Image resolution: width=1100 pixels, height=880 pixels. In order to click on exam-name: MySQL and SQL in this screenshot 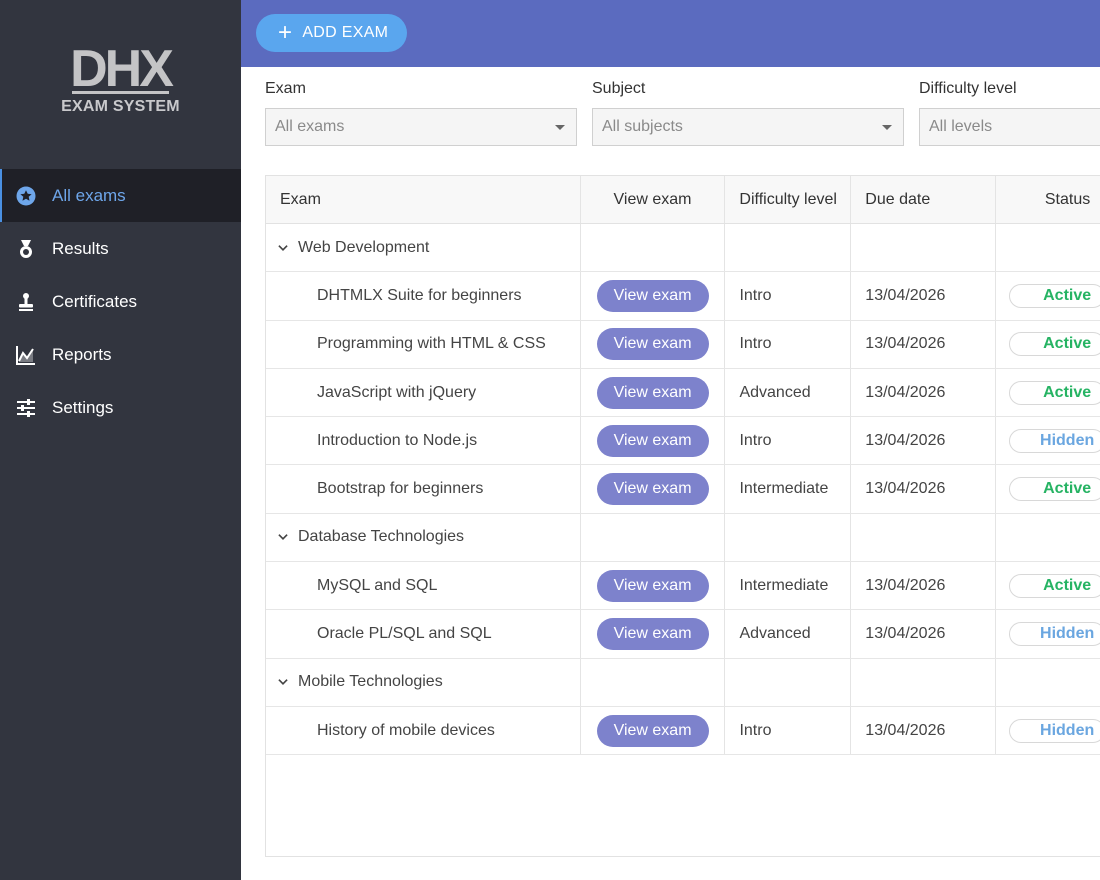, I will do `click(423, 586)`.